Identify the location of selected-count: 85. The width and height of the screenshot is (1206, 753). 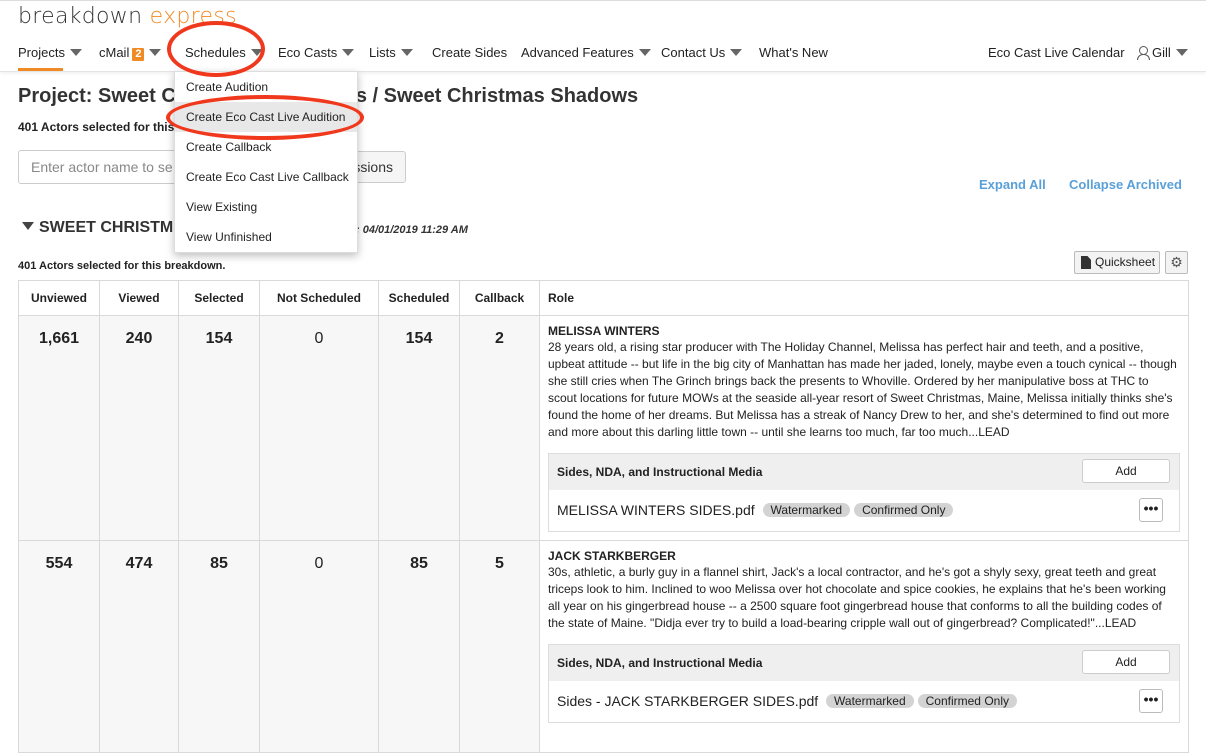
(219, 646).